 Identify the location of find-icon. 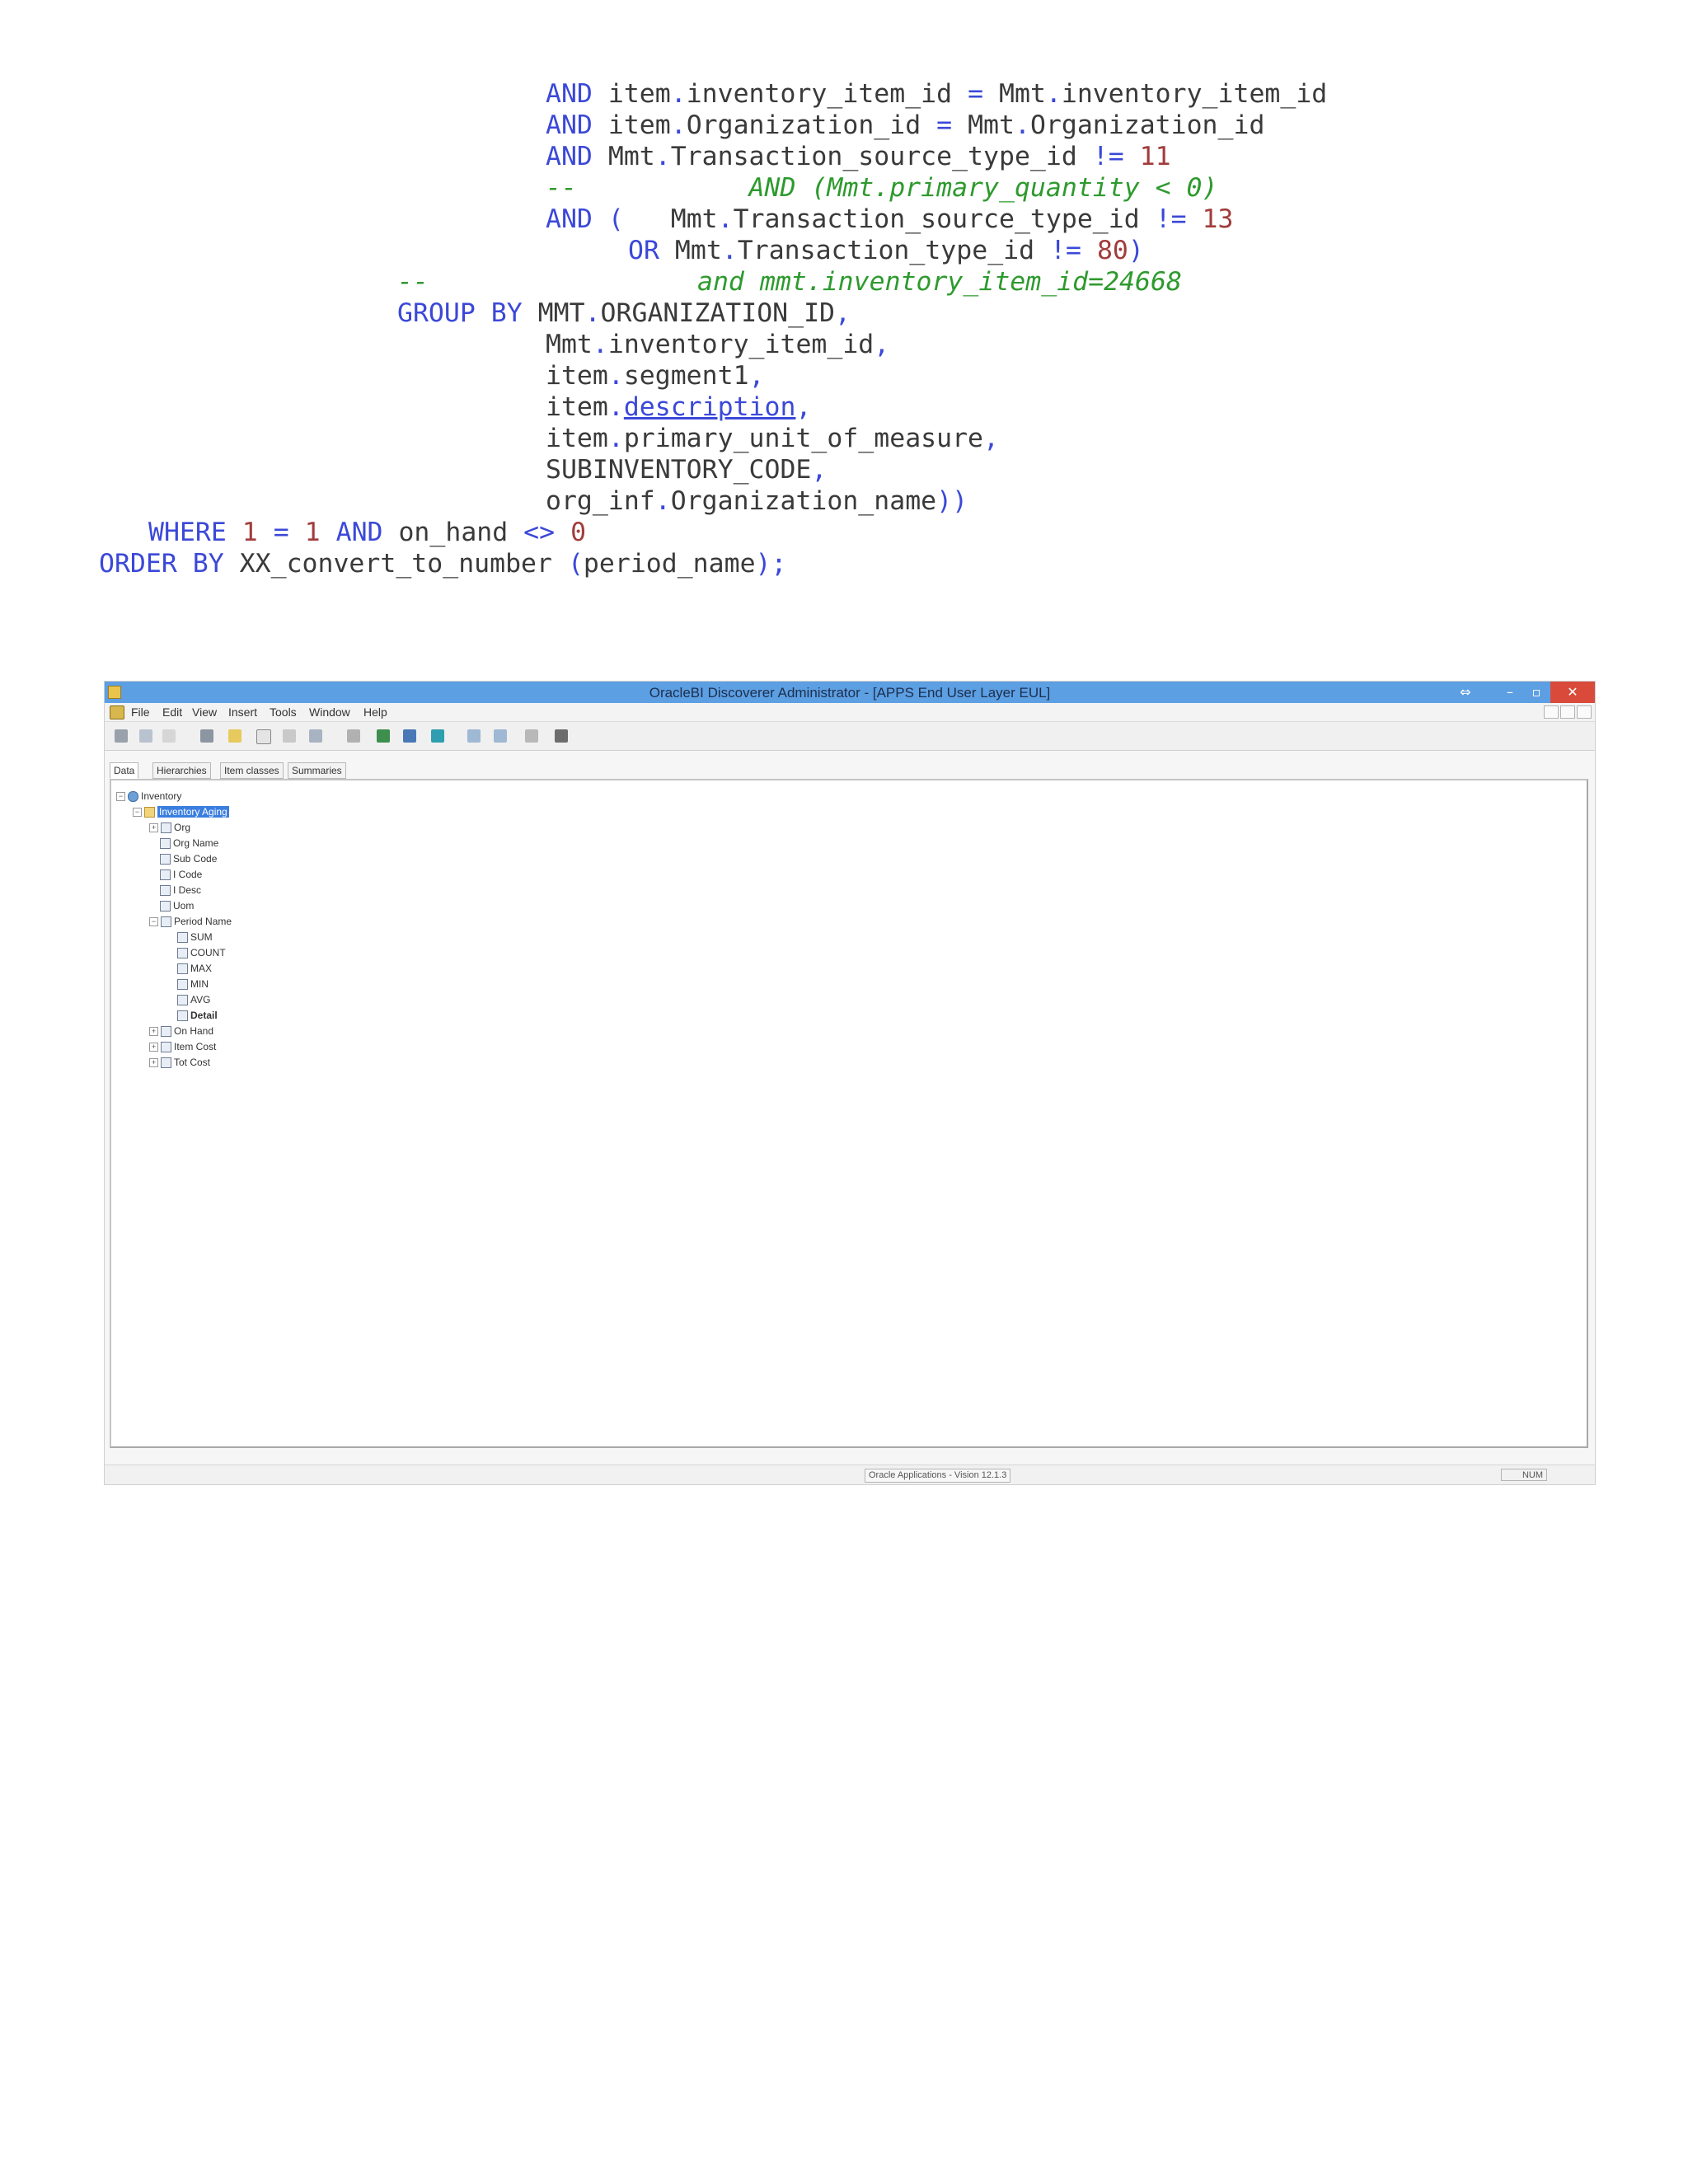
(531, 736).